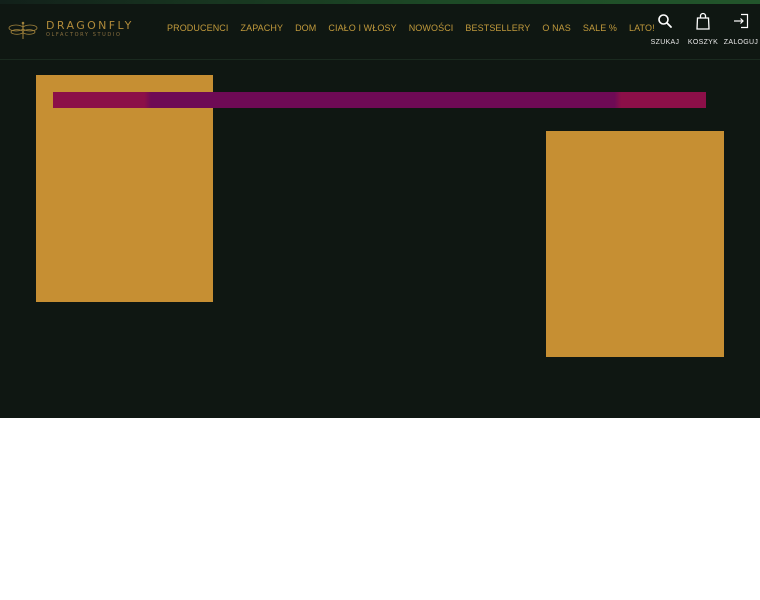 Image resolution: width=760 pixels, height=600 pixels. Describe the element at coordinates (665, 21) in the screenshot. I see `search-icon` at that location.